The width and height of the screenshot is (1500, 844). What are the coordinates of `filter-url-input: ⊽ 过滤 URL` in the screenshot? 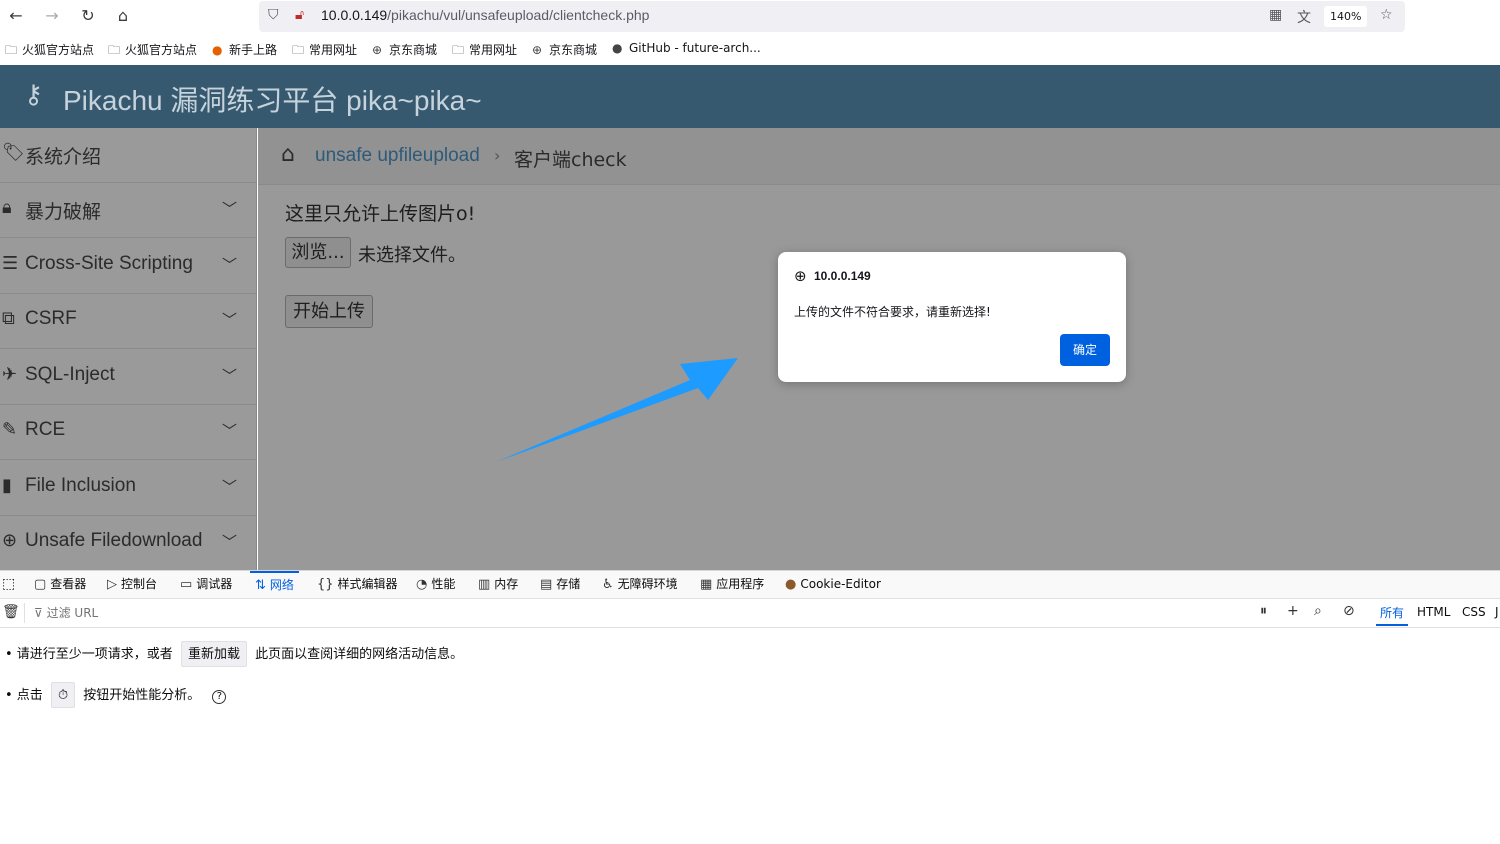 It's located at (66, 612).